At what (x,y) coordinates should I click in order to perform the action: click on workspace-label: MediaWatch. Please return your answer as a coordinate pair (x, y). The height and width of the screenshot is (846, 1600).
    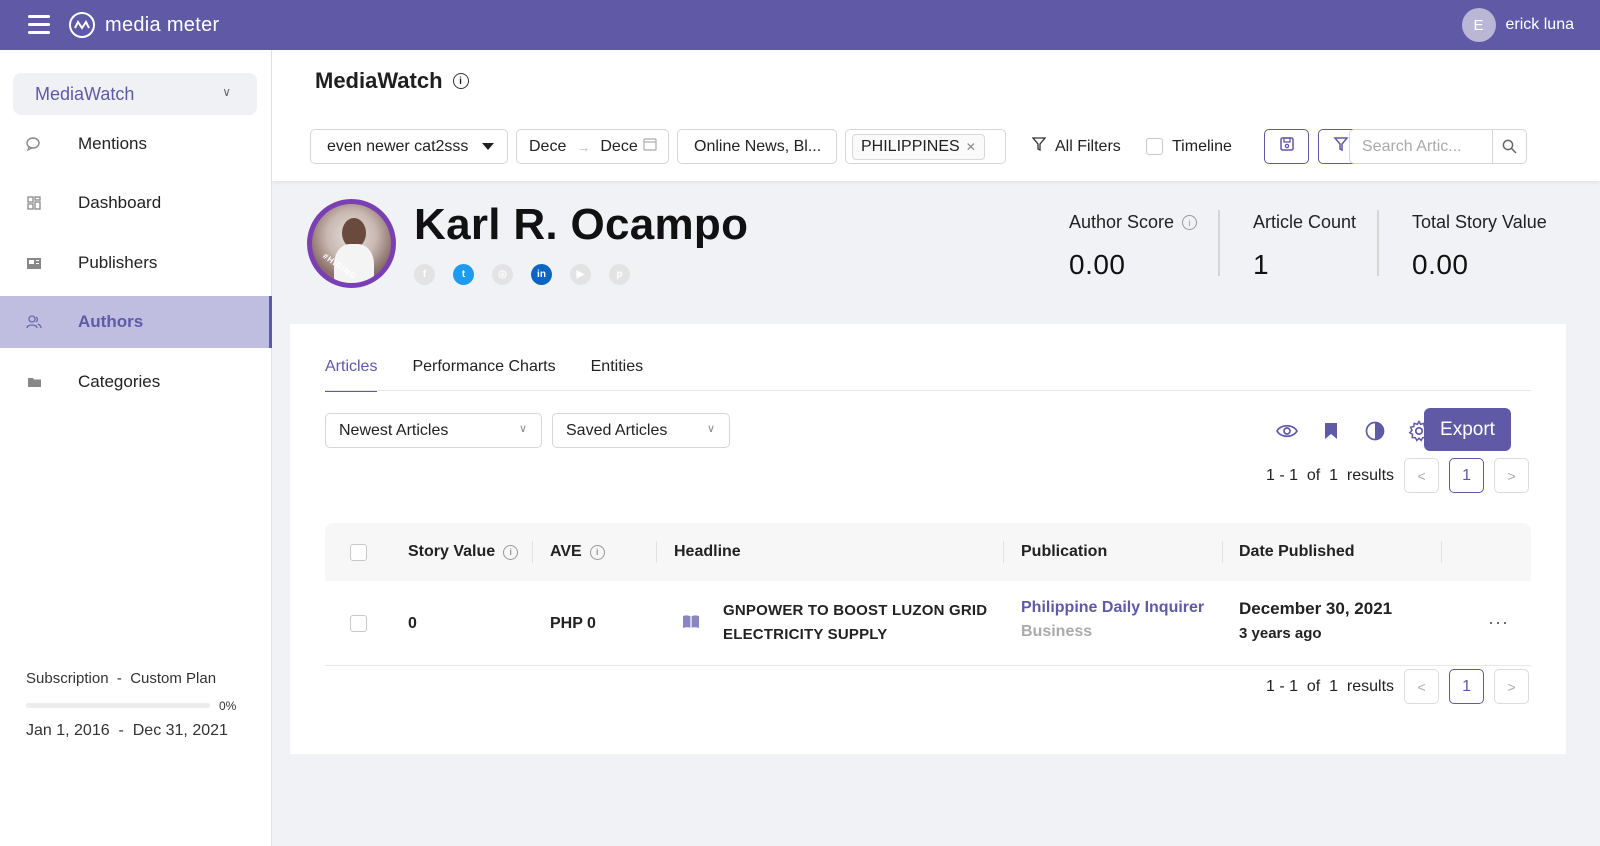
    Looking at the image, I should click on (85, 93).